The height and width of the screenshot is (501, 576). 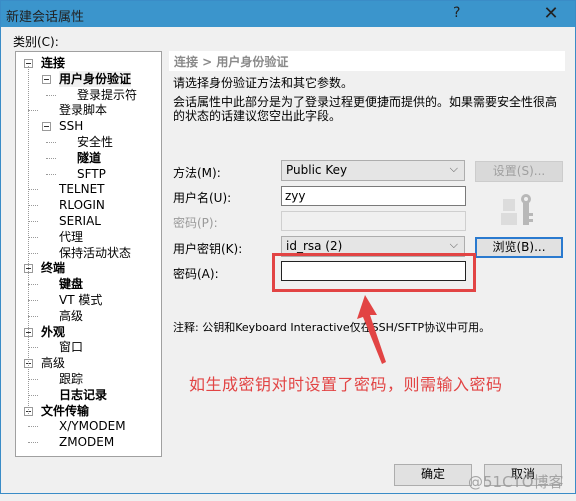 What do you see at coordinates (346, 384) in the screenshot?
I see `annotation-text: 如生成密钥对时设置了密码，则需输入密码` at bounding box center [346, 384].